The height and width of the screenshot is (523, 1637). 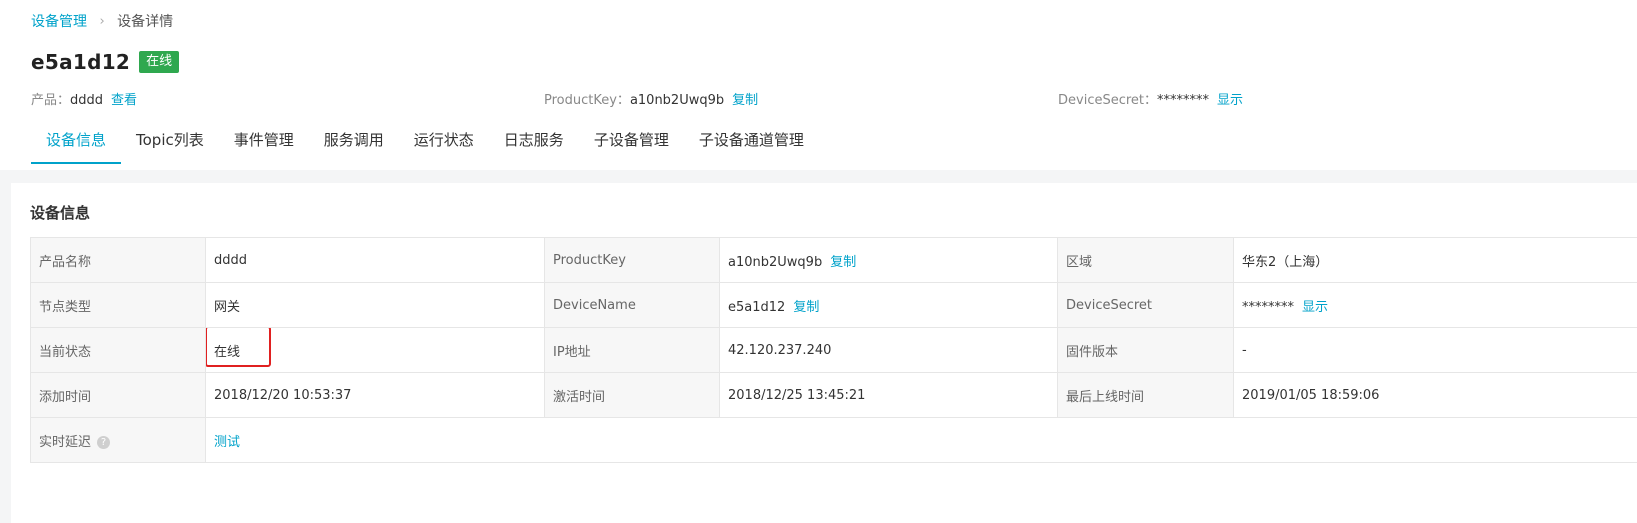 I want to click on tab-running-status: 运行状态, so click(x=444, y=145).